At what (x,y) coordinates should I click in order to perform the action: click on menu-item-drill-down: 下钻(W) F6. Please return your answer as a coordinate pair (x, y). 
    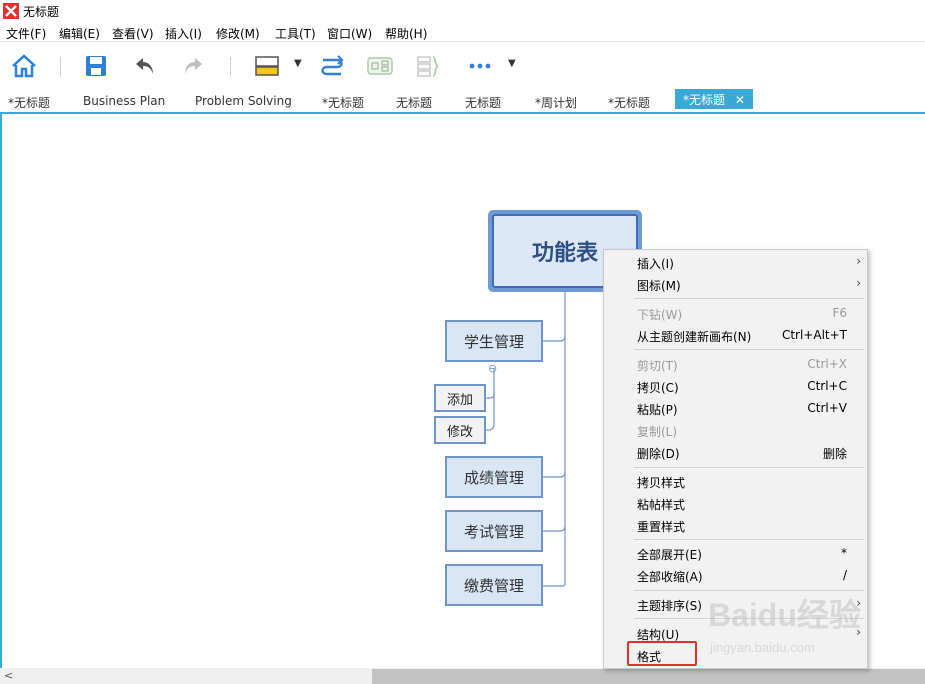
    Looking at the image, I should click on (751, 314).